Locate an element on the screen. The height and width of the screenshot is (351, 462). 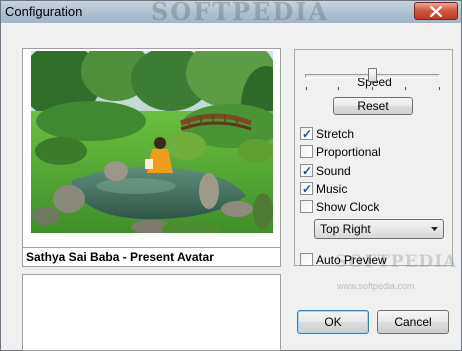
sound-label: Sound is located at coordinates (333, 170).